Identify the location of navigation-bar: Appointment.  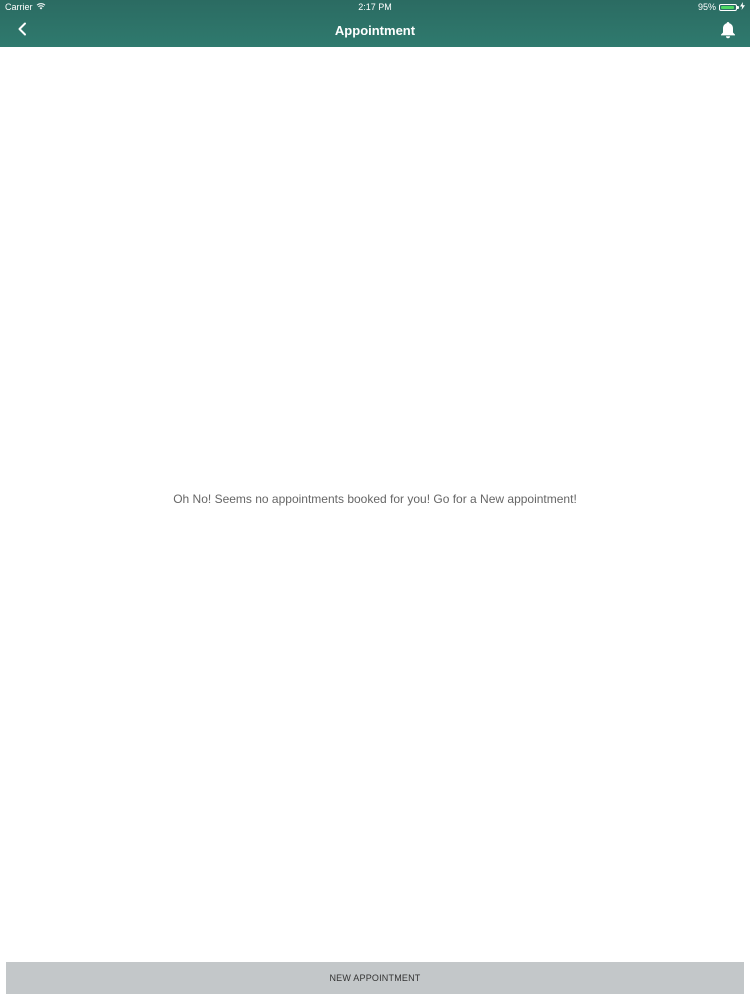
(375, 31).